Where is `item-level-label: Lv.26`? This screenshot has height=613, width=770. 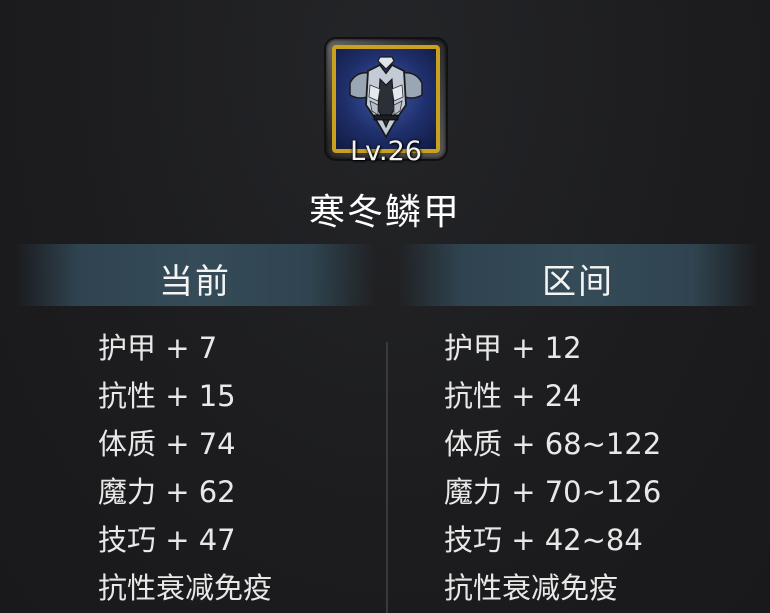 item-level-label: Lv.26 is located at coordinates (386, 151).